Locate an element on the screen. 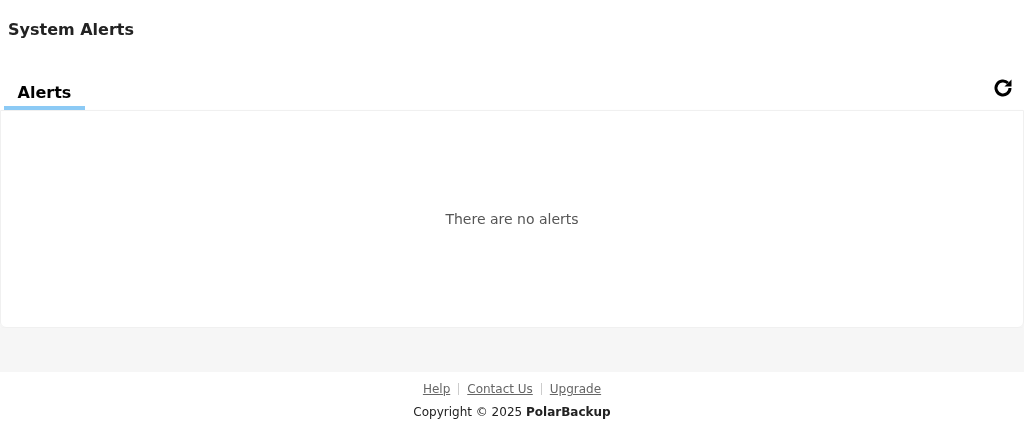  copyright-text: Copyright © 2025 PolarBackup is located at coordinates (512, 412).